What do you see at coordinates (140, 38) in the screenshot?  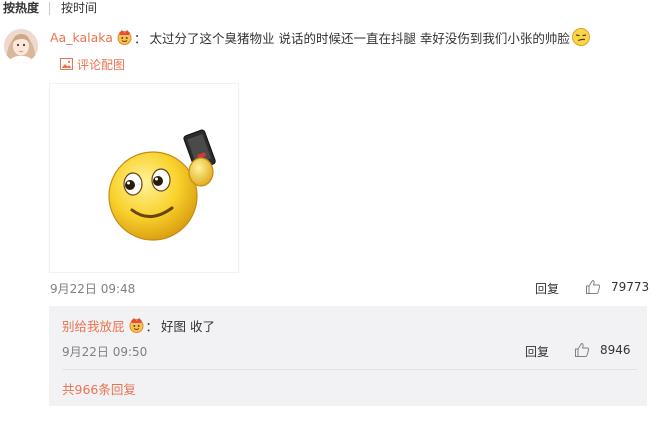 I see `comment-colon: ：` at bounding box center [140, 38].